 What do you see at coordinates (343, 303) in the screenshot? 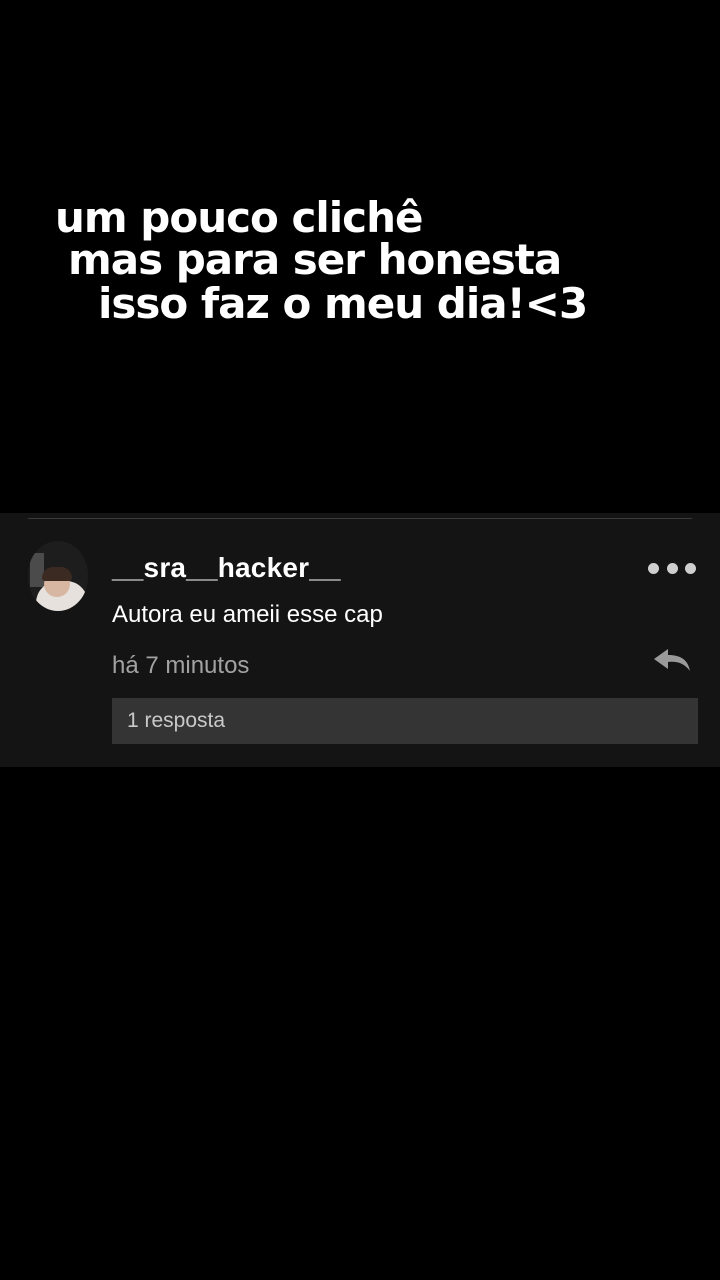
I see `caption-line-3: isso faz o meu dia!<3` at bounding box center [343, 303].